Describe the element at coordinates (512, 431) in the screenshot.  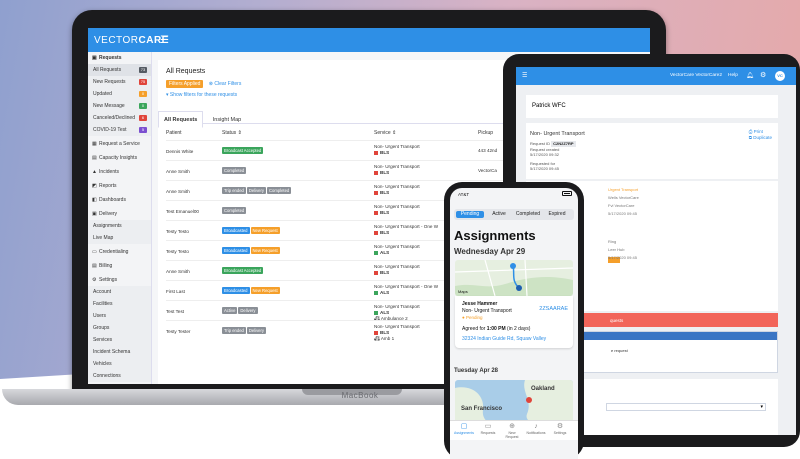
I see `tab-new-request: ⊕ New Request` at that location.